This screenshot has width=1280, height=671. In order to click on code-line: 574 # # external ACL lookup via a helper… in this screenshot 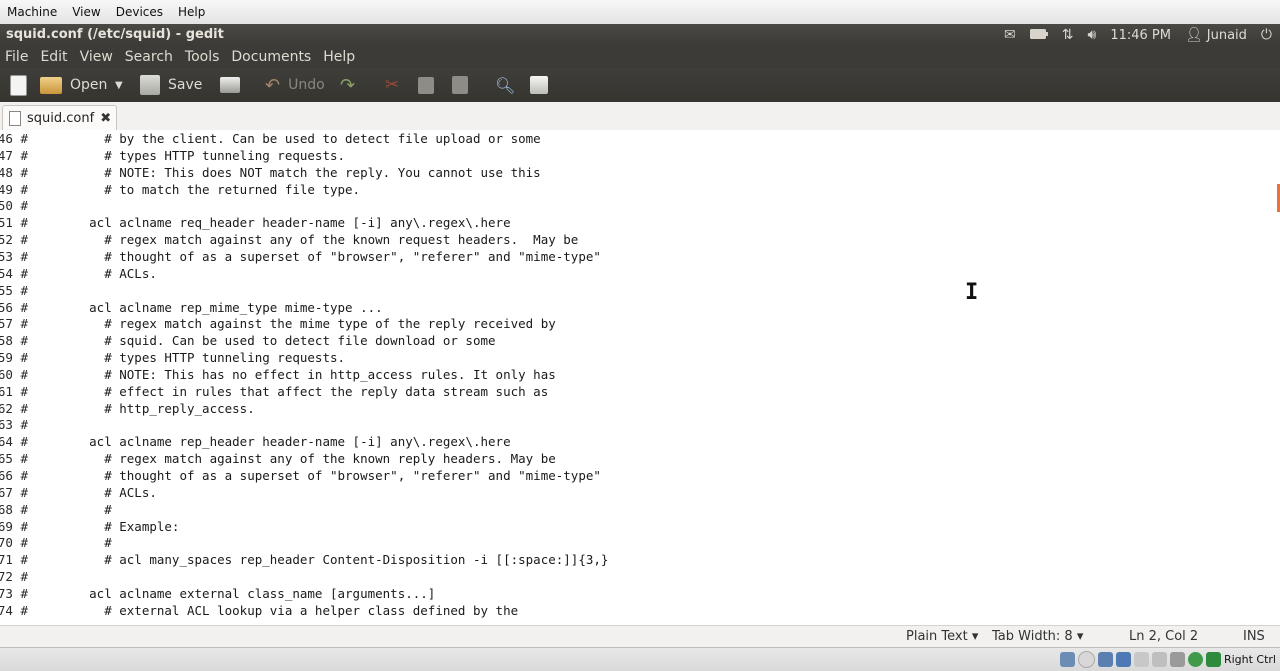, I will do `click(635, 610)`.